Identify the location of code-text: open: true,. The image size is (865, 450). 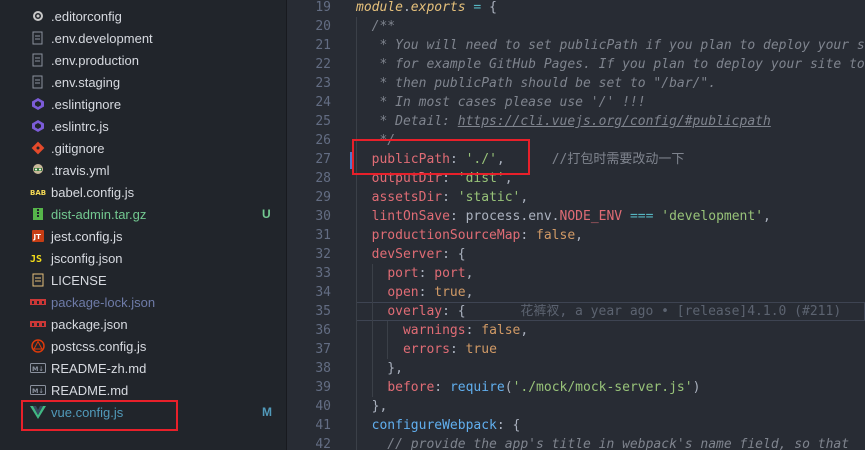
(414, 292).